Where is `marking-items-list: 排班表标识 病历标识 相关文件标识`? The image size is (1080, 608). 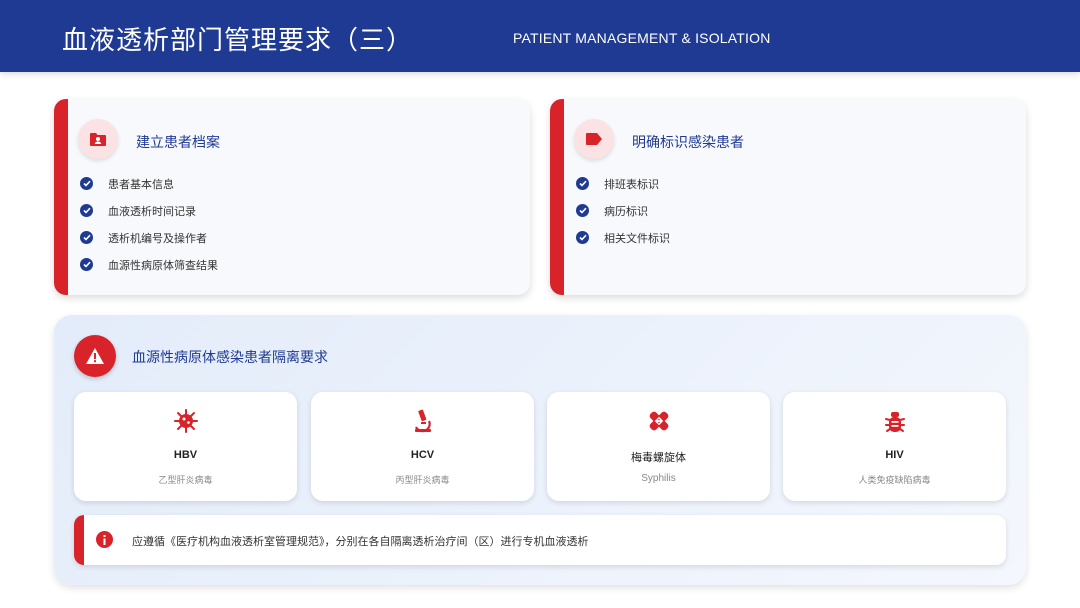 marking-items-list: 排班表标识 病历标识 相关文件标识 is located at coordinates (623, 210).